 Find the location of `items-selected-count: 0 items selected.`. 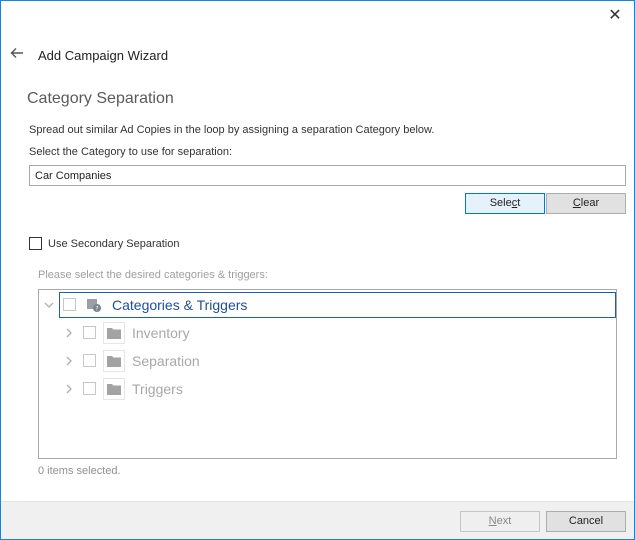

items-selected-count: 0 items selected. is located at coordinates (79, 471).